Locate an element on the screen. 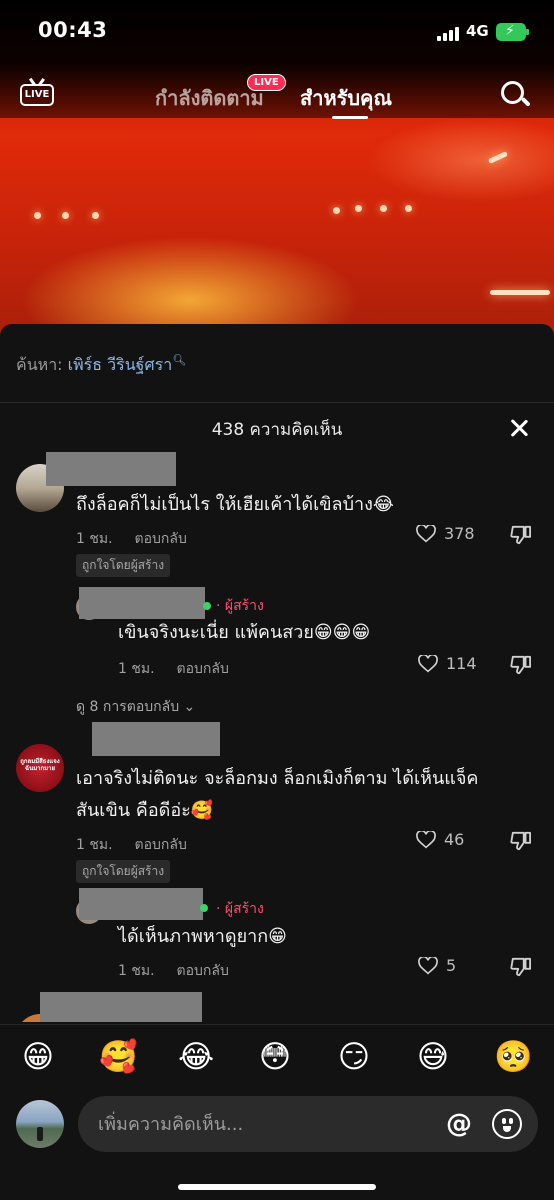 The image size is (554, 1200). view-replies-button: ดู 8 การตอบกลับ ⌄ is located at coordinates (135, 707).